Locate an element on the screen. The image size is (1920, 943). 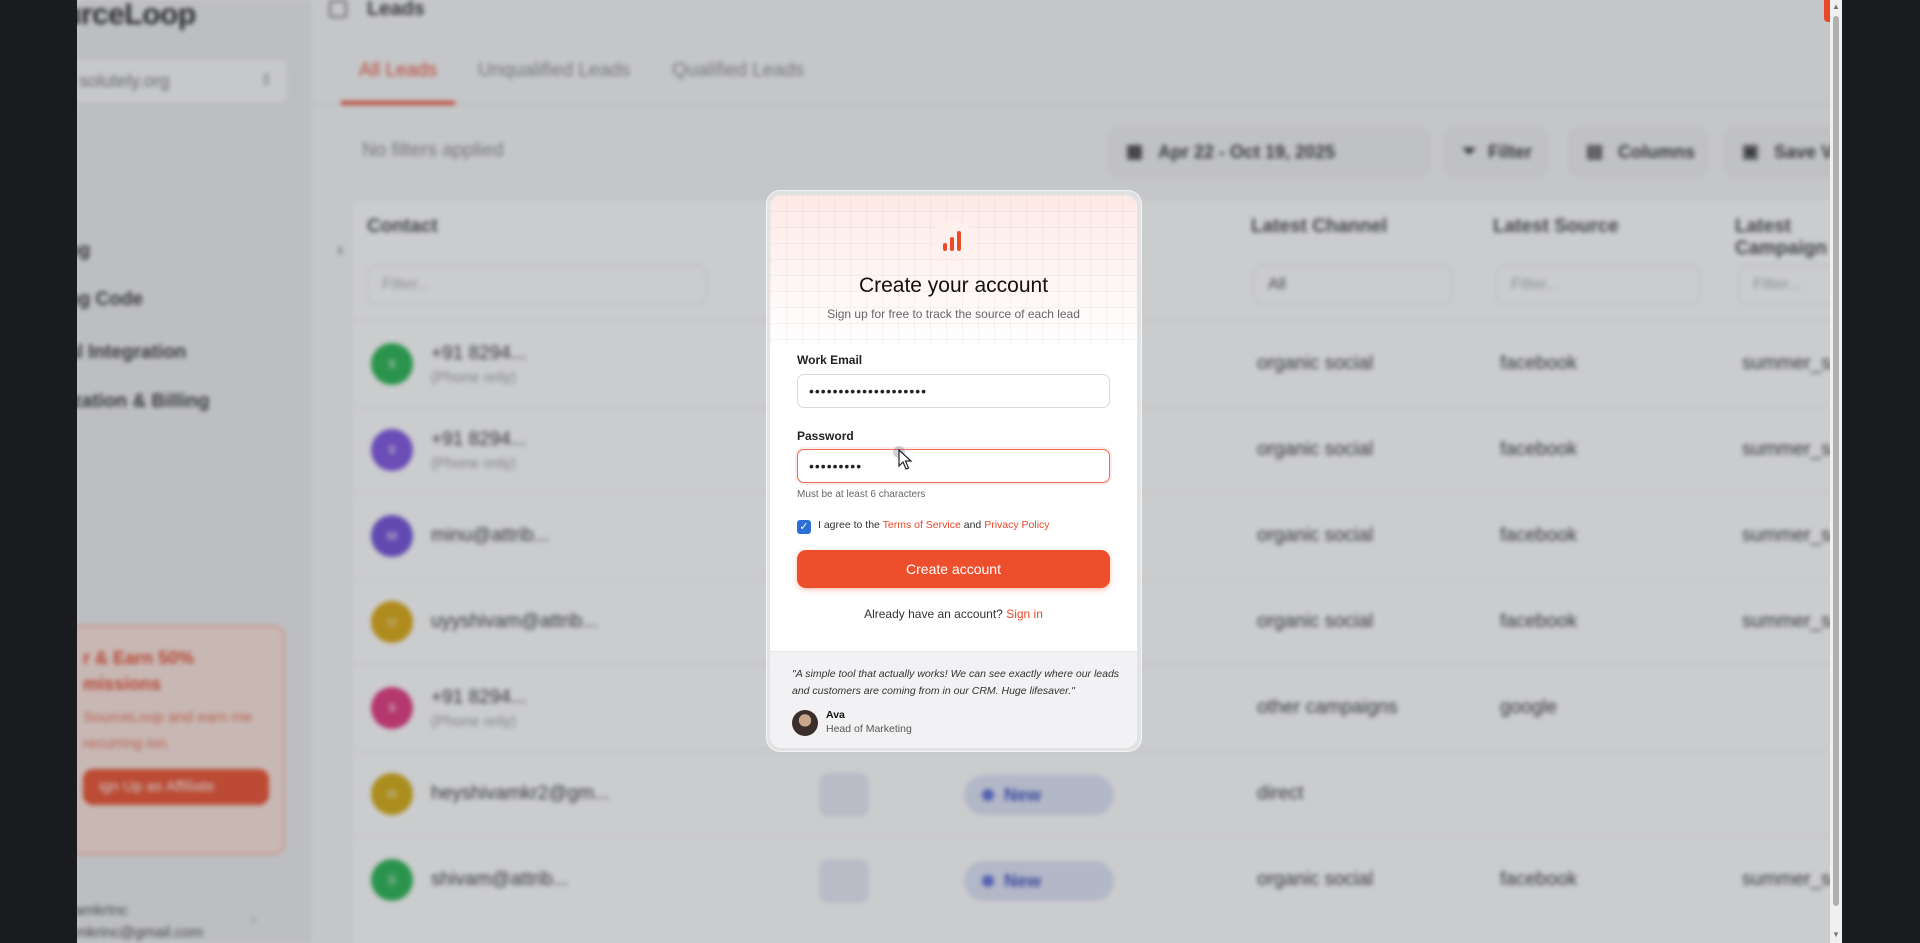
password-label: Password is located at coordinates (825, 436).